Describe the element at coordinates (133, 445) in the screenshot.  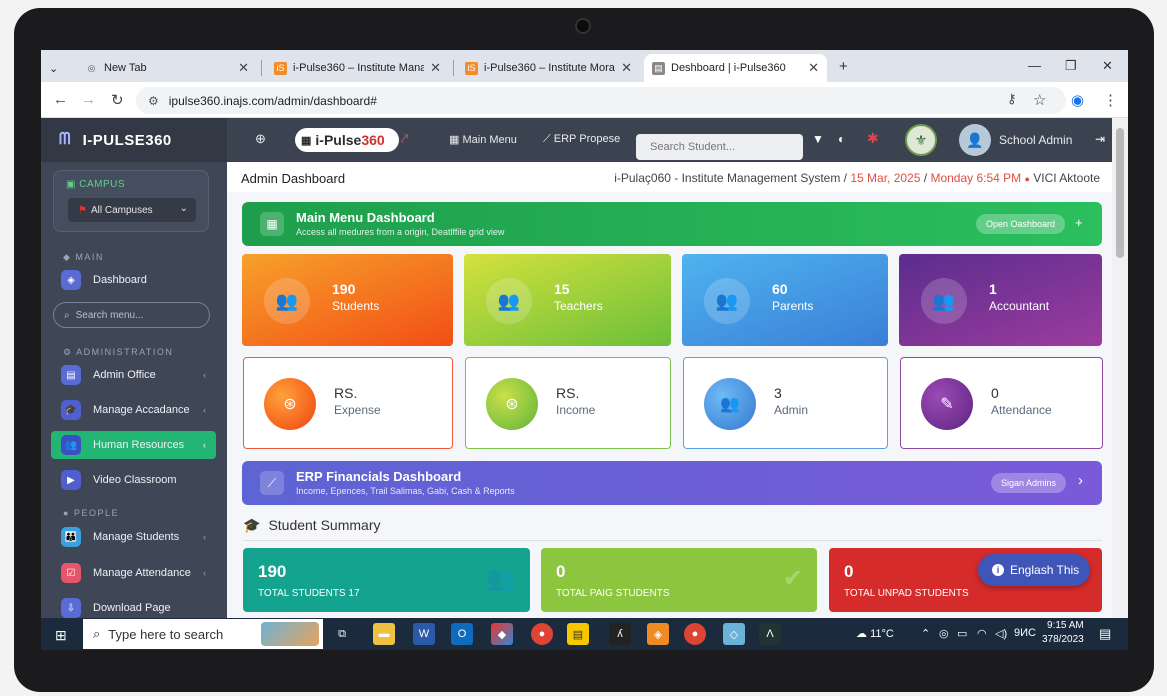
I see `sidebar-item-human-resources: 👥 Human Resources ‹` at that location.